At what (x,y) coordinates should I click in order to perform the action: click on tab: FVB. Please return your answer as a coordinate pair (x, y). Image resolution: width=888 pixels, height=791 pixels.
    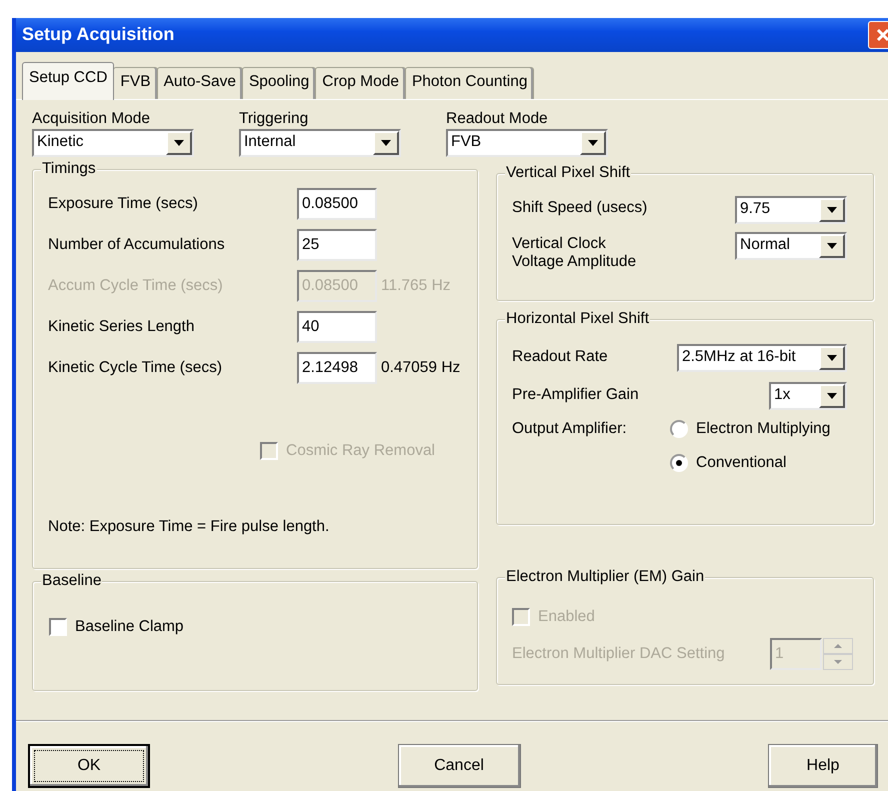
    Looking at the image, I should click on (135, 83).